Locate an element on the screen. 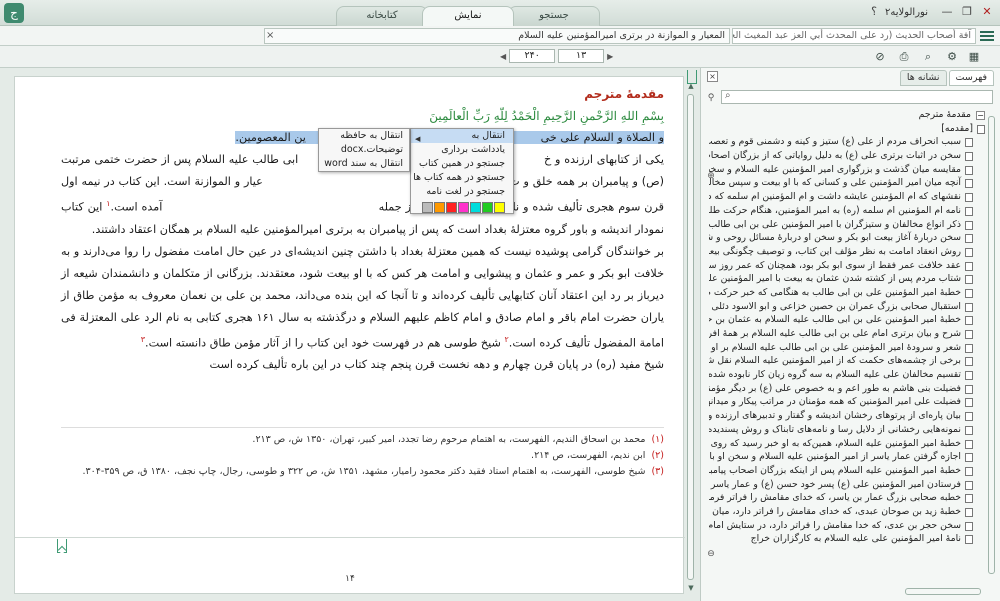 Image resolution: width=1000 pixels, height=601 pixels. scroll-down-icon: ▼ is located at coordinates (691, 588).